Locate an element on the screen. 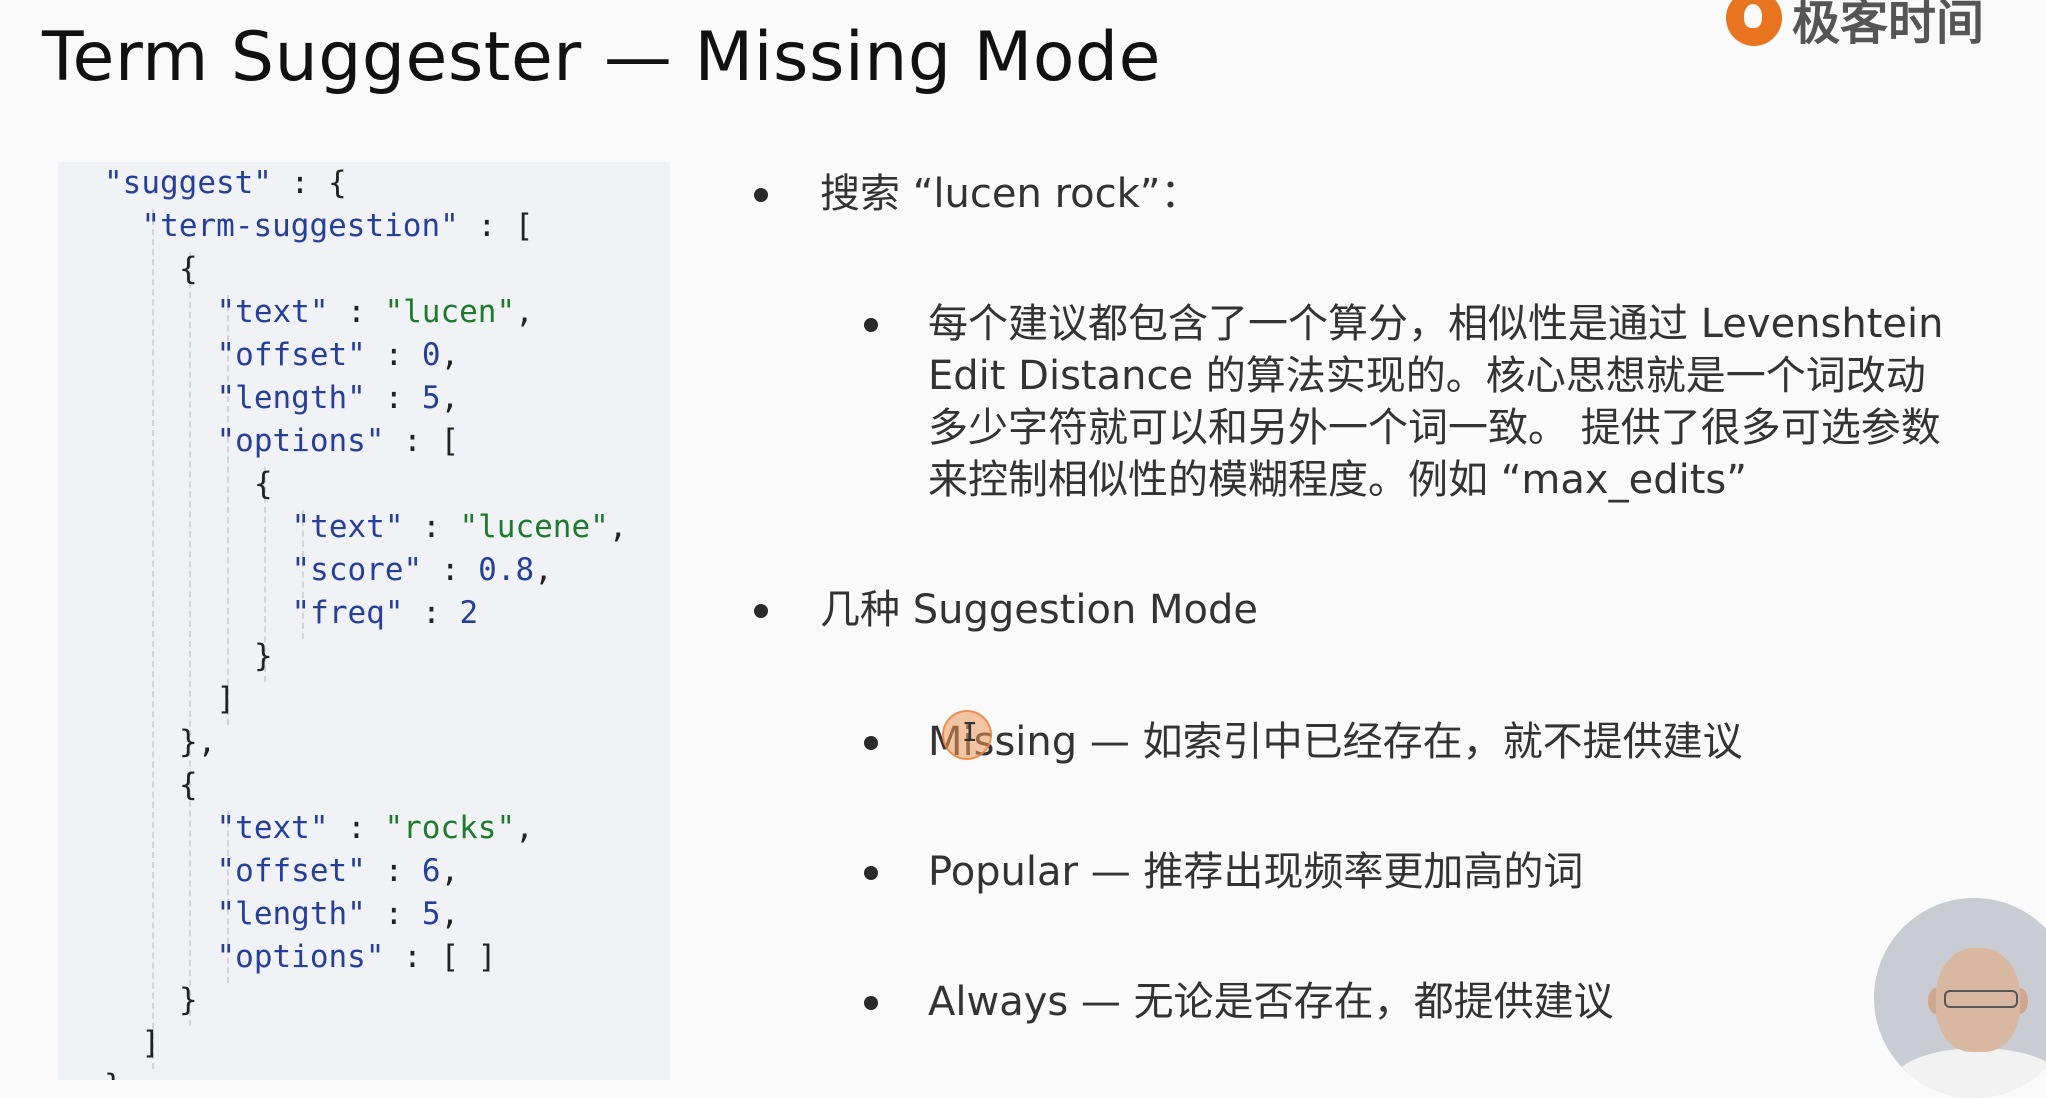 The height and width of the screenshot is (1098, 2046). code-token: "rocks" is located at coordinates (450, 828).